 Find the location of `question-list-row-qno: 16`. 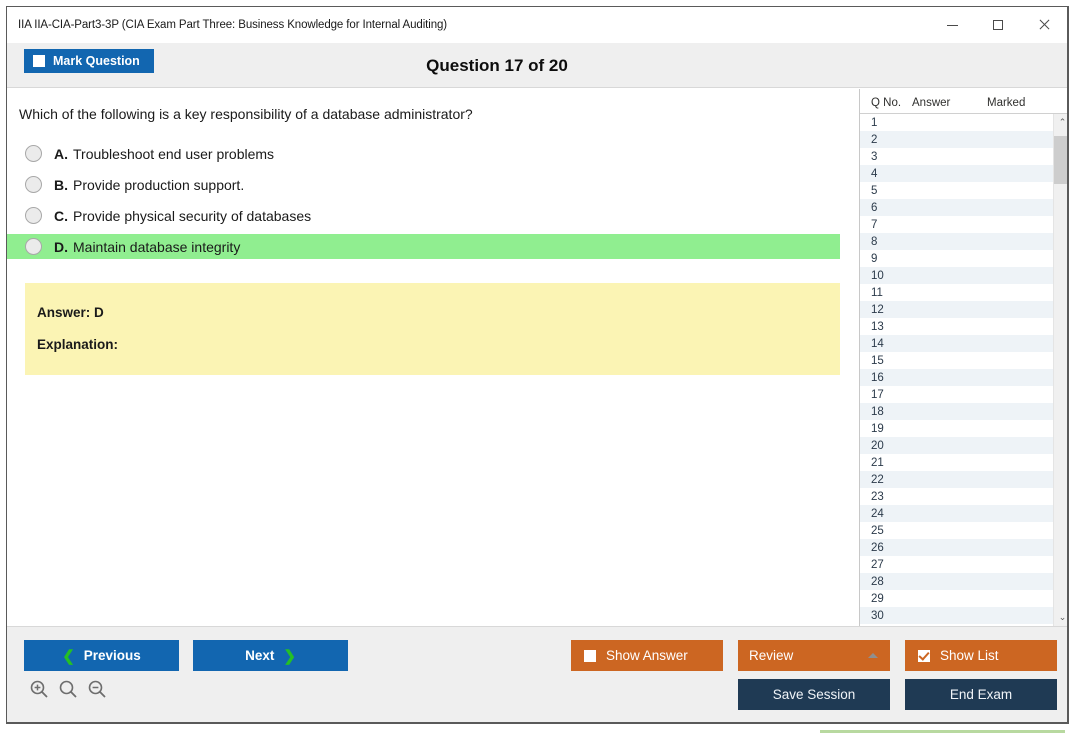

question-list-row-qno: 16 is located at coordinates (877, 377).